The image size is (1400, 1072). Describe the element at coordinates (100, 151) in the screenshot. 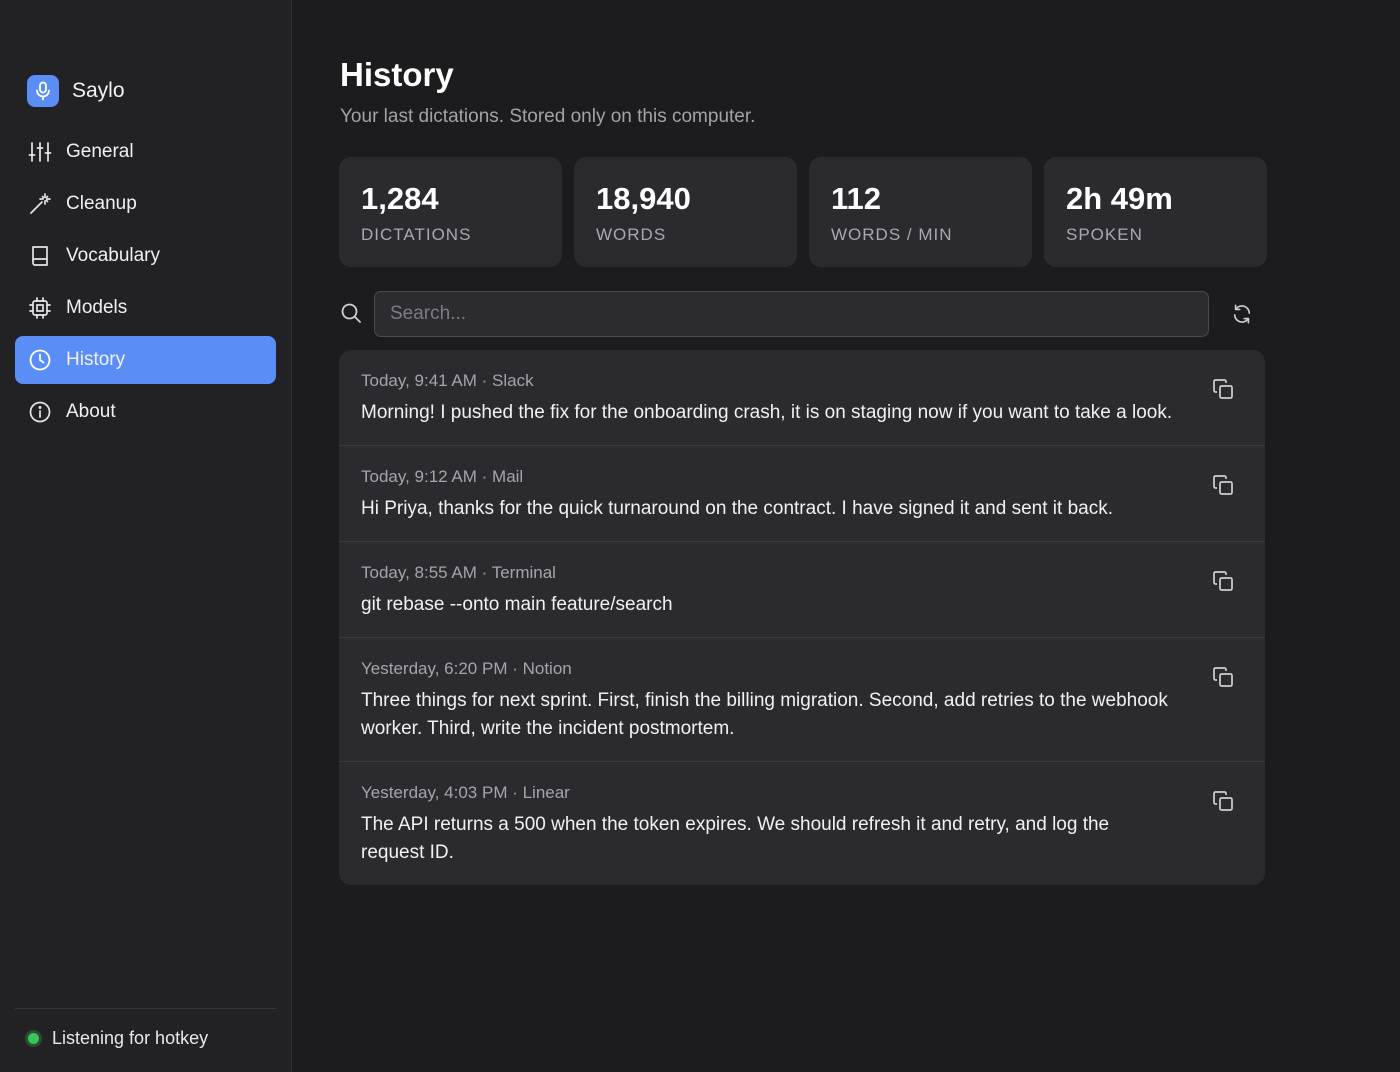

I see `sidebar-item-label: General` at that location.